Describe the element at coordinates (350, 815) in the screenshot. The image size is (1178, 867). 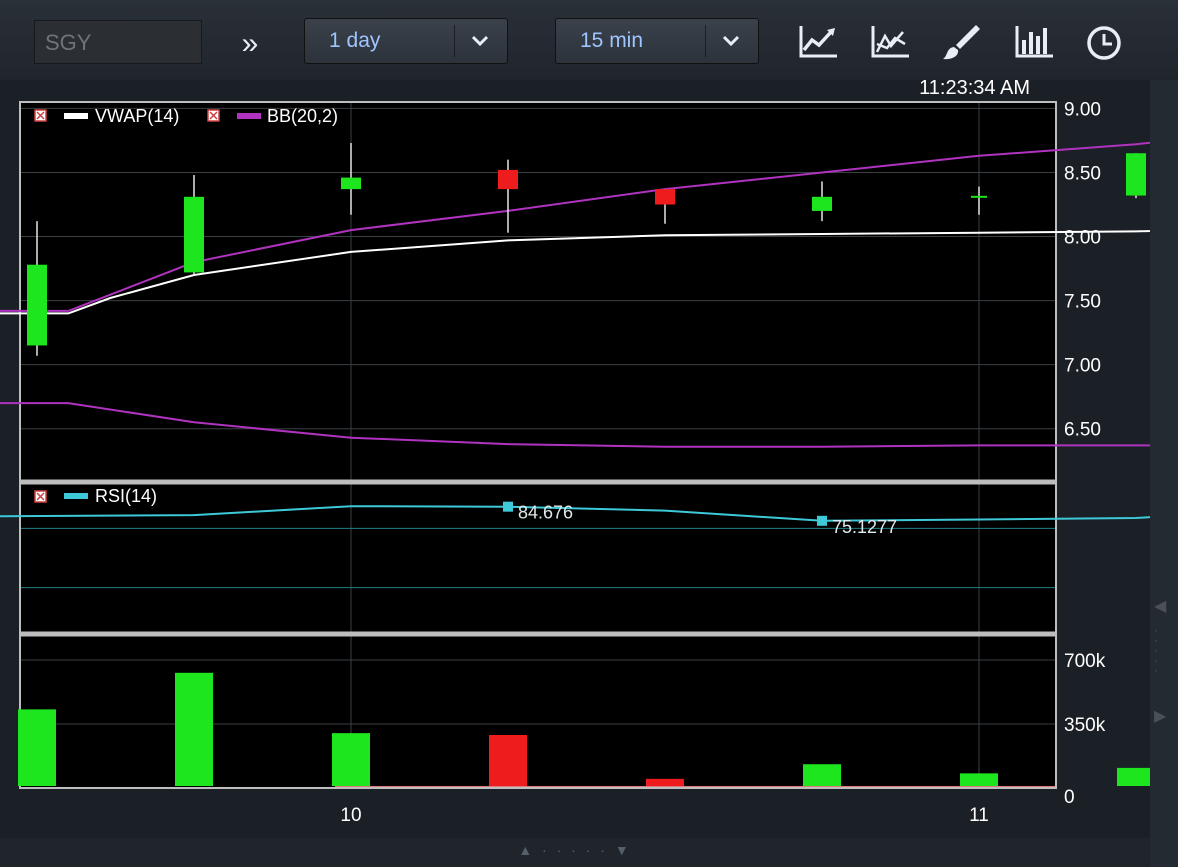
I see `x-tick-label: 10` at that location.